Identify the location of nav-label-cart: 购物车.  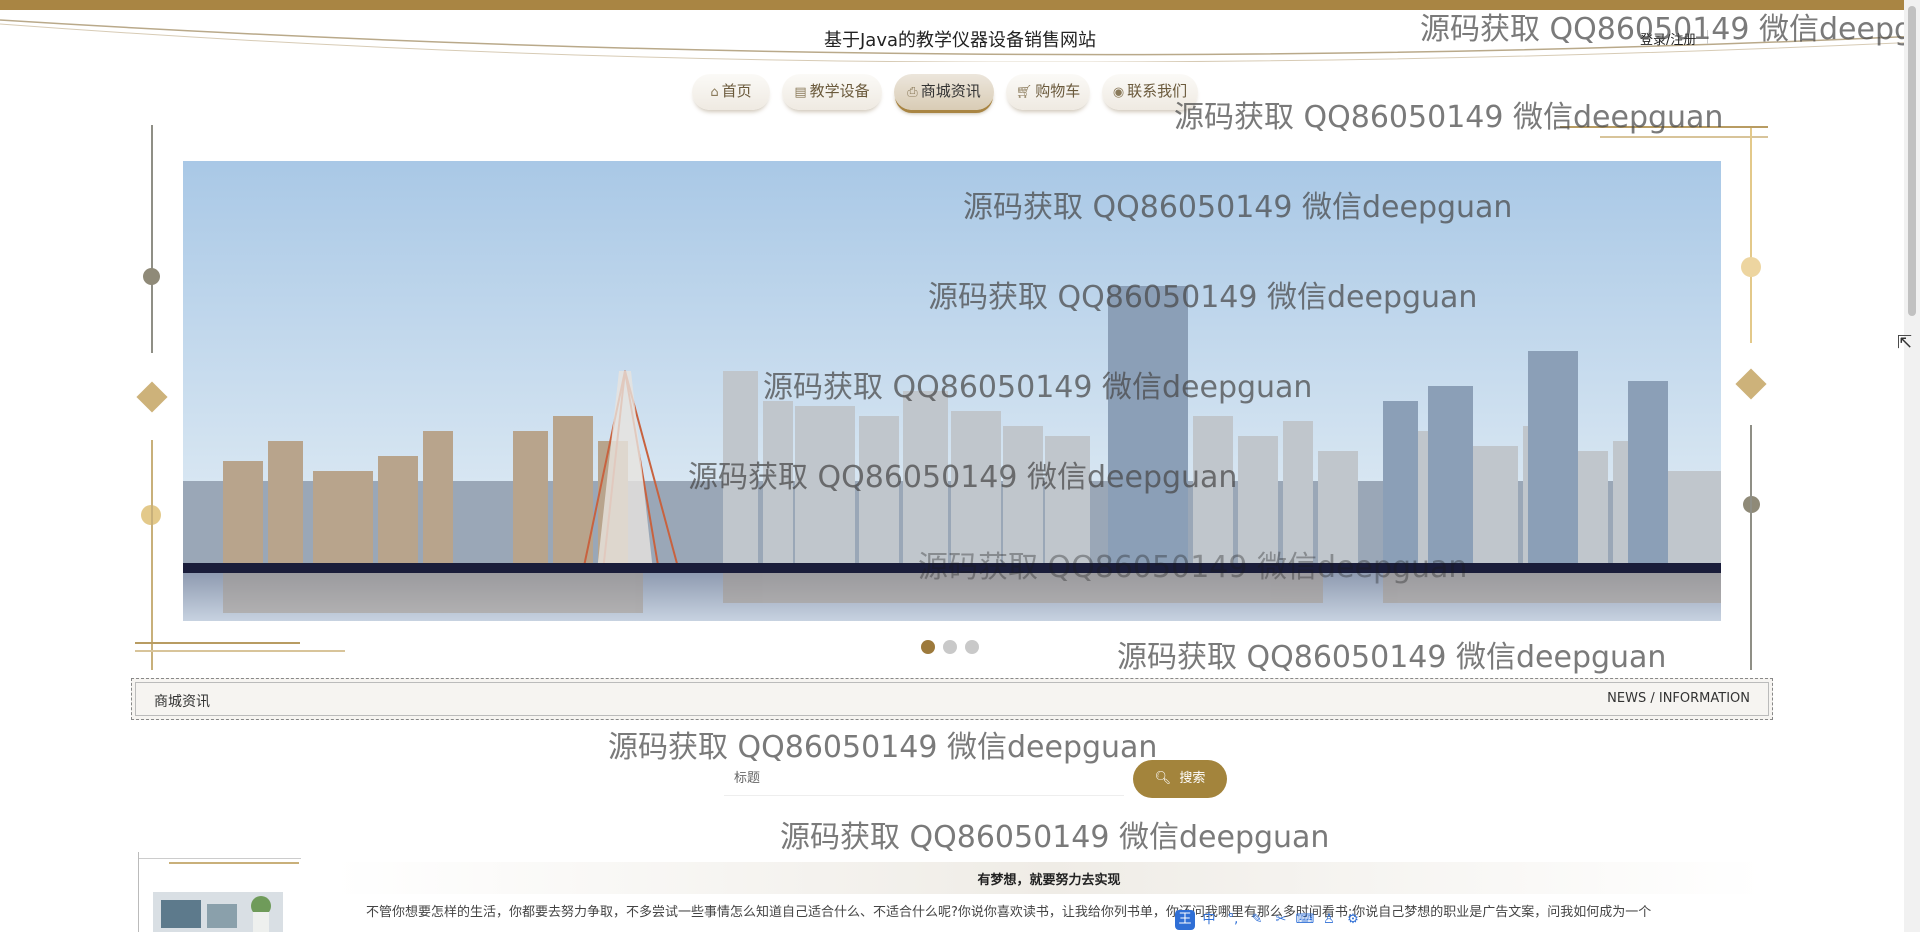
(1058, 91).